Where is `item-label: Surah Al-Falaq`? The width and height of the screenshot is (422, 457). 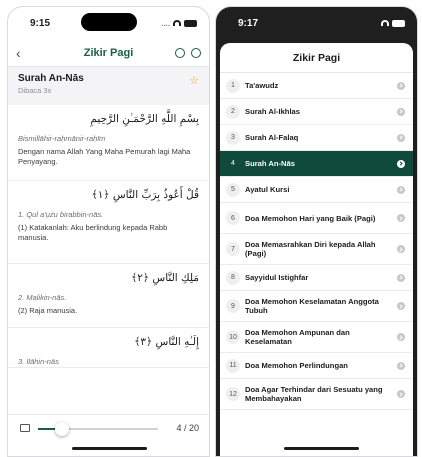
item-label: Surah Al-Falaq is located at coordinates (272, 137).